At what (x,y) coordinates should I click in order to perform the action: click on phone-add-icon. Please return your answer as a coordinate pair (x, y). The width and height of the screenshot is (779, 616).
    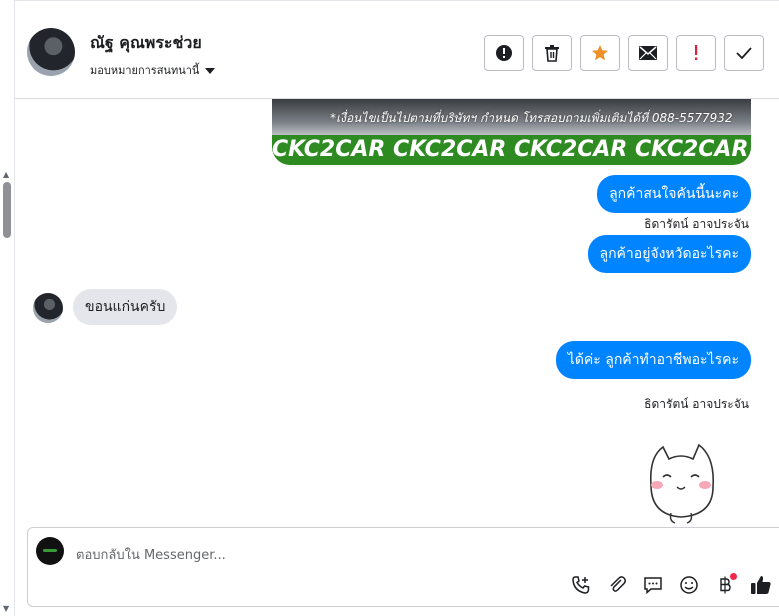
    Looking at the image, I should click on (581, 585).